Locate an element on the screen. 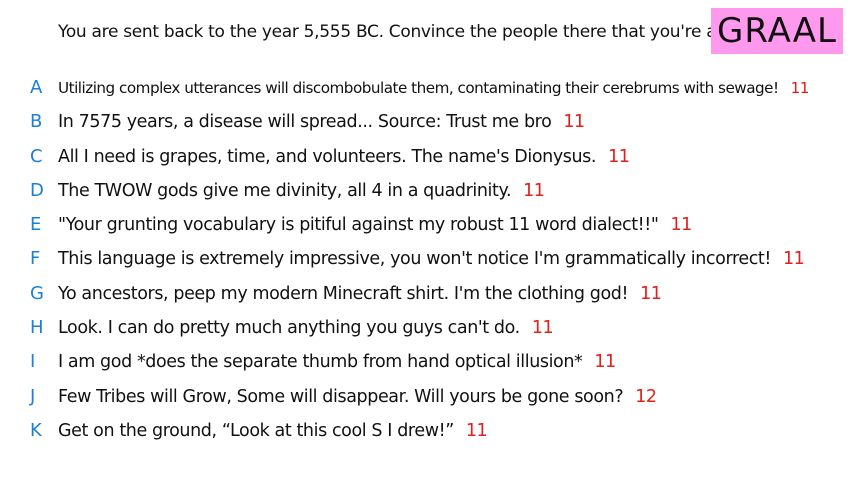  response-letter: D is located at coordinates (37, 190).